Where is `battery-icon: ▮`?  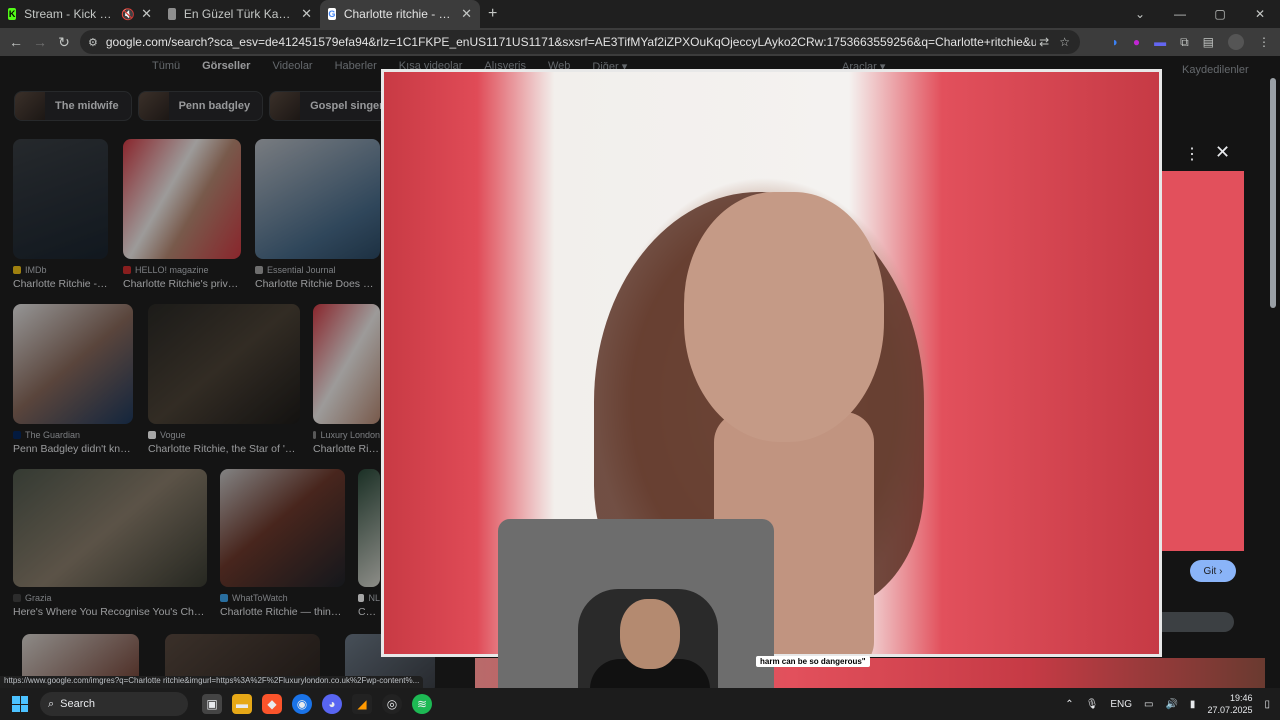 battery-icon: ▮ is located at coordinates (1193, 704).